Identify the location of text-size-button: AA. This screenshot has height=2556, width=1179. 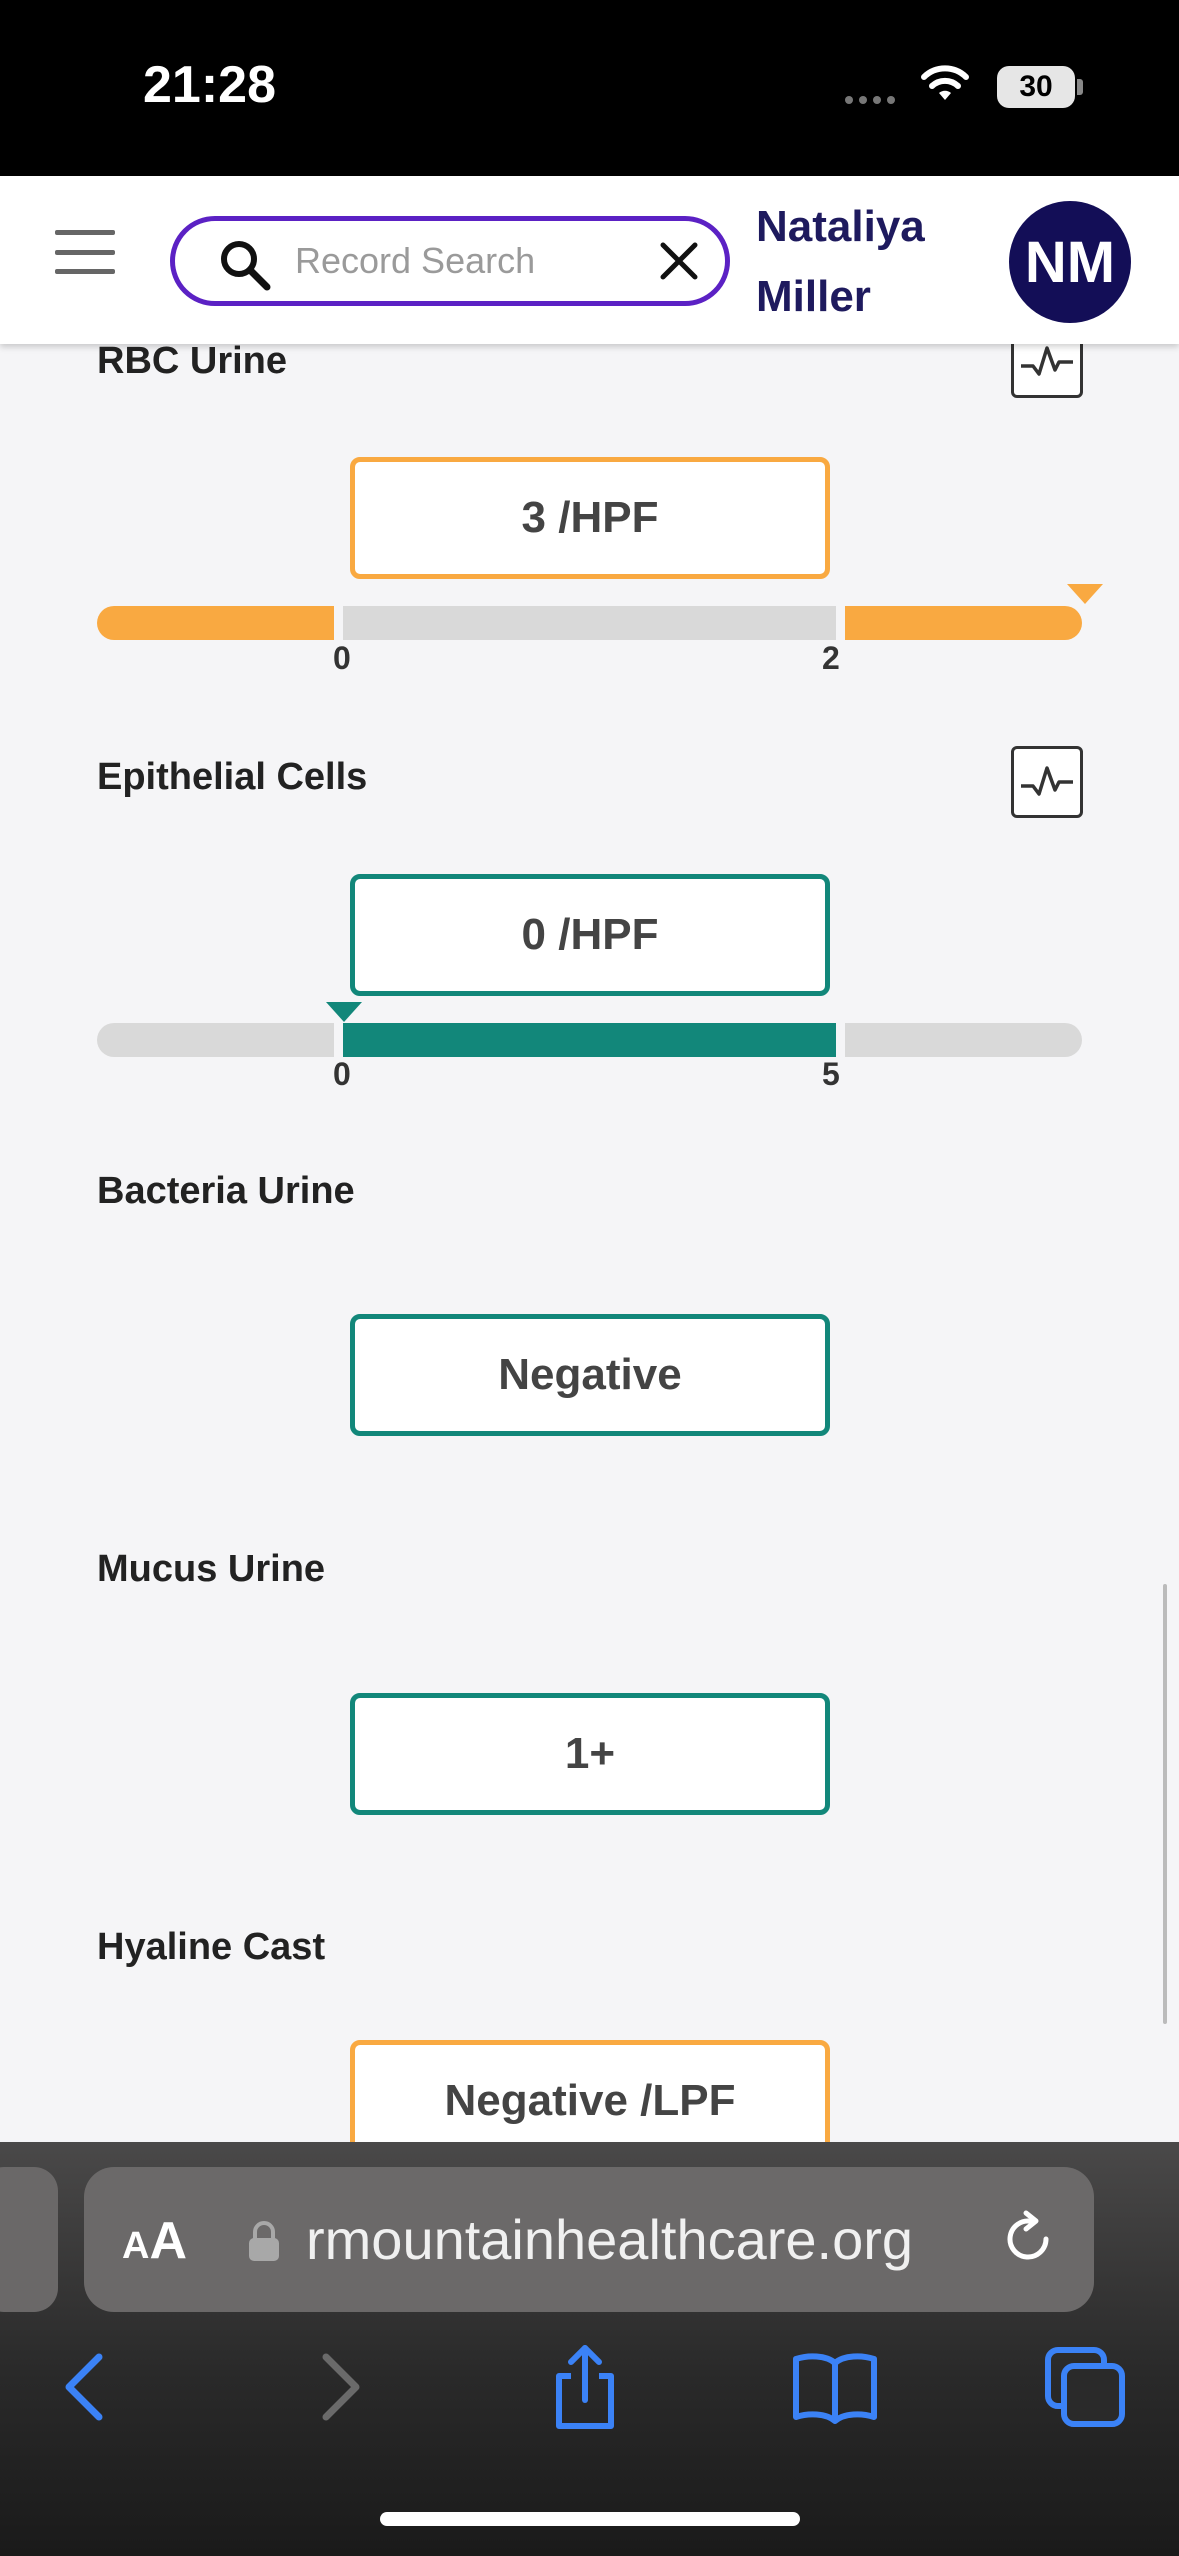
(154, 2241).